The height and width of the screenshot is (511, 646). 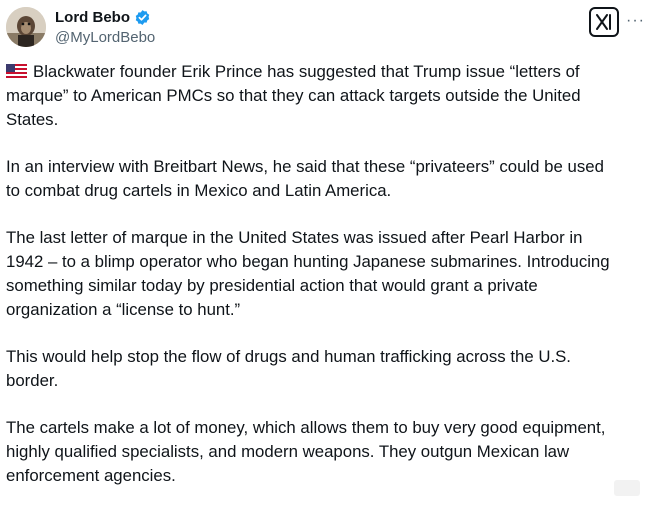 I want to click on grok-icon, so click(x=603, y=22).